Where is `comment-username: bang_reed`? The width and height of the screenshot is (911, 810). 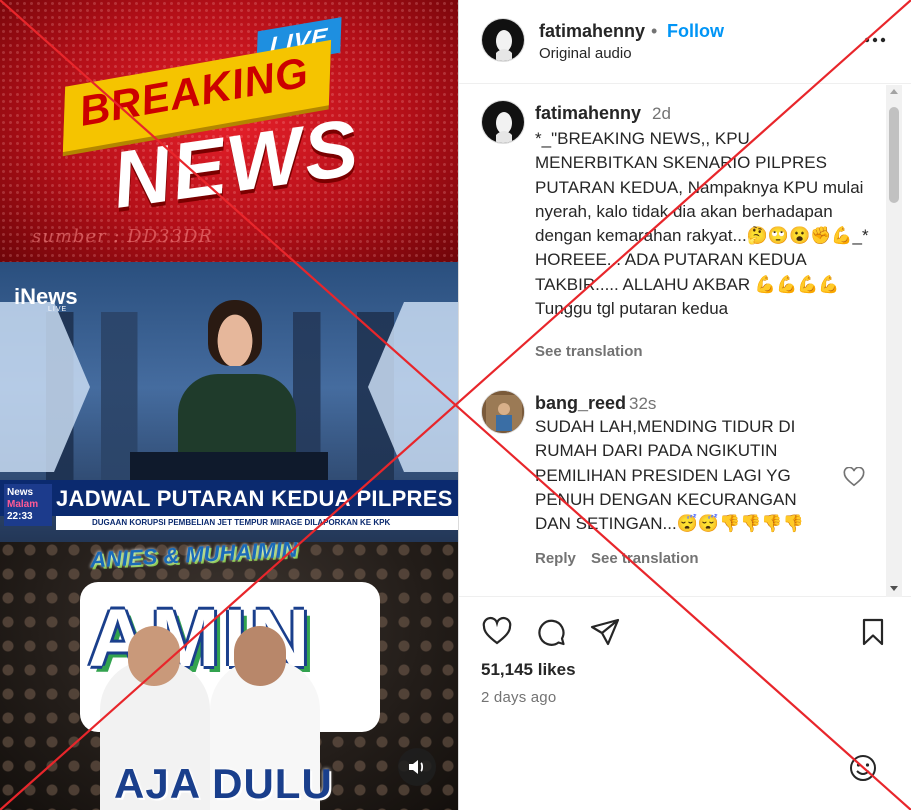 comment-username: bang_reed is located at coordinates (580, 403).